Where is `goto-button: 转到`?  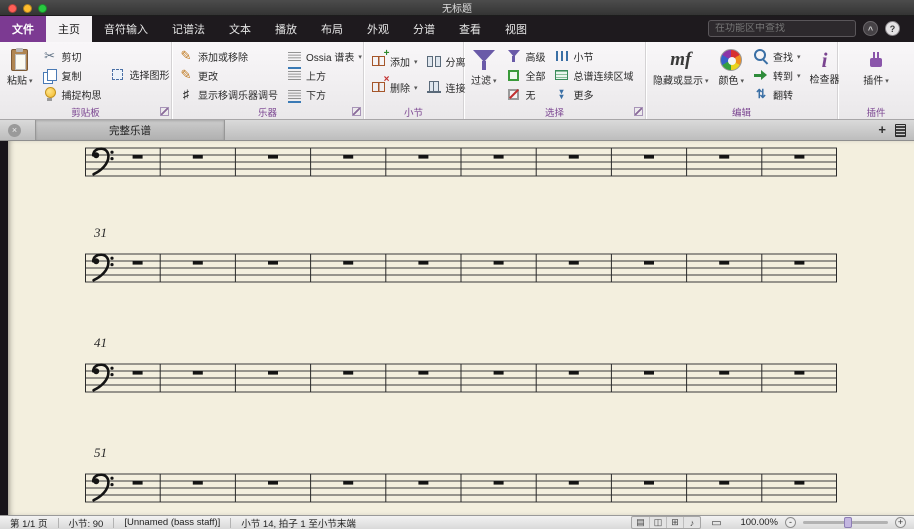 goto-button: 转到 is located at coordinates (777, 75).